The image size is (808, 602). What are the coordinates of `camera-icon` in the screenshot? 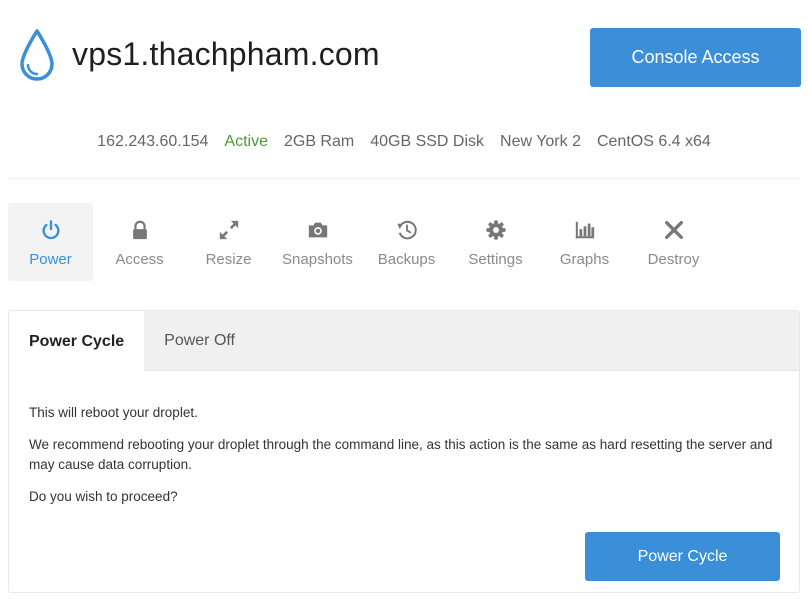 It's located at (317, 230).